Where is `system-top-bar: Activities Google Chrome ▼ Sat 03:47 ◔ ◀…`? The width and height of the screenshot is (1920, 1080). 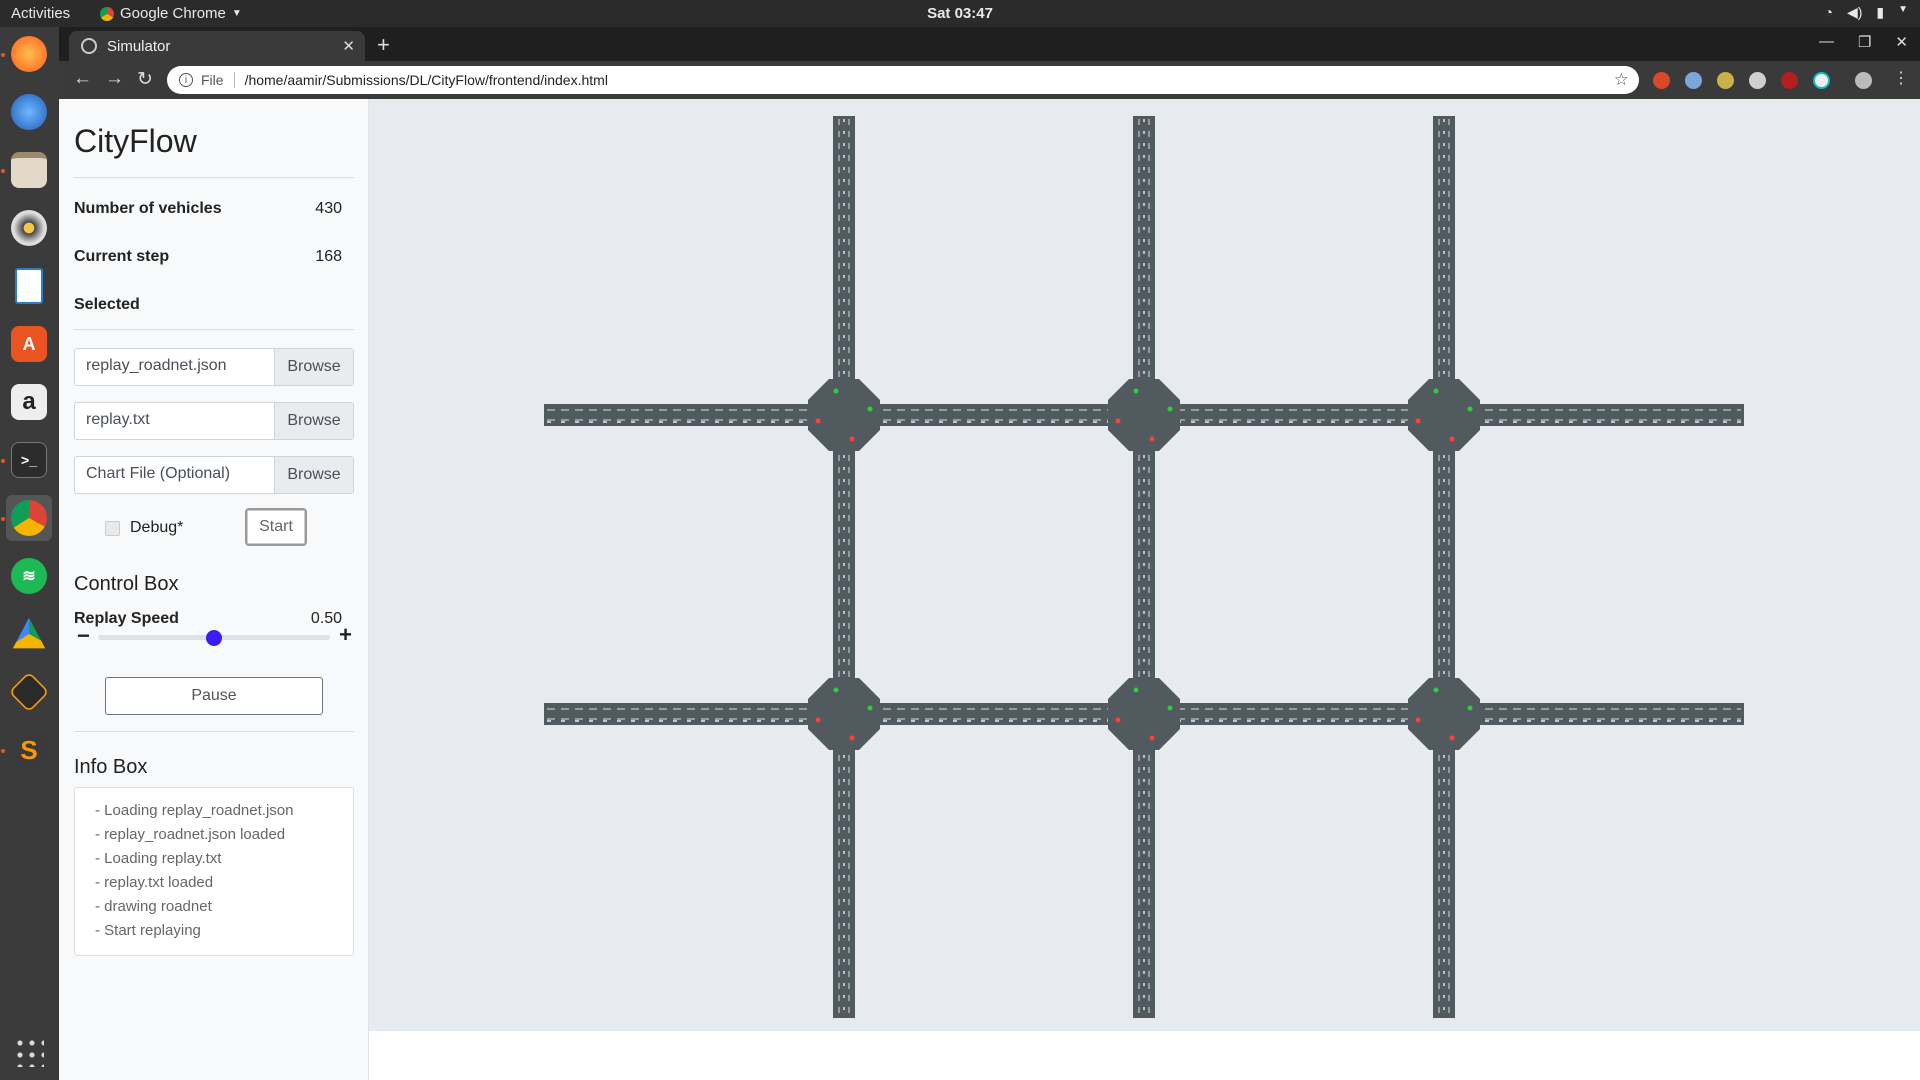
system-top-bar: Activities Google Chrome ▼ Sat 03:47 ◔ ◀… is located at coordinates (960, 13).